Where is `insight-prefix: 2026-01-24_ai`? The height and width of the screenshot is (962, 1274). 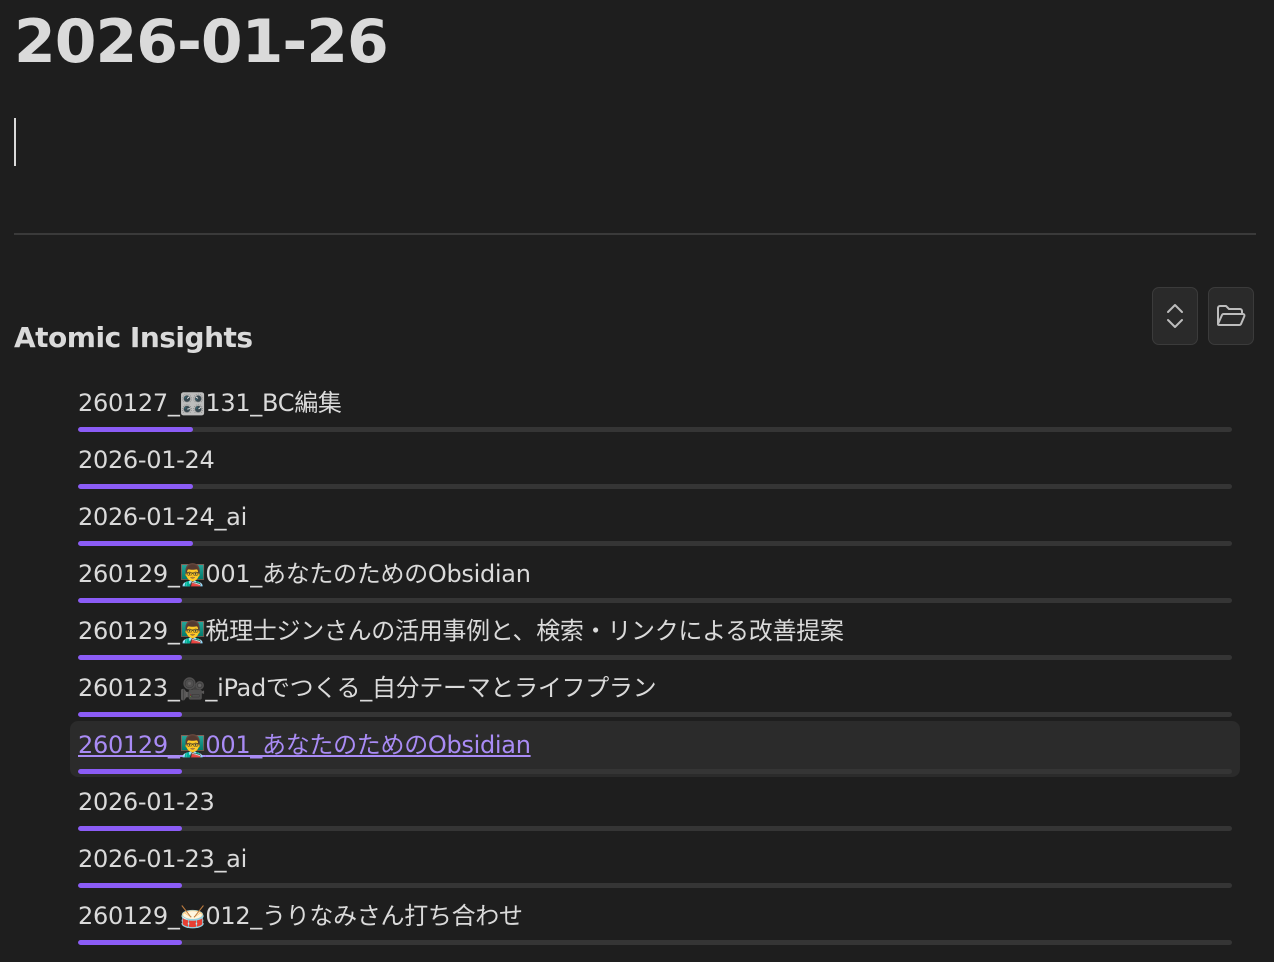
insight-prefix: 2026-01-24_ai is located at coordinates (162, 517).